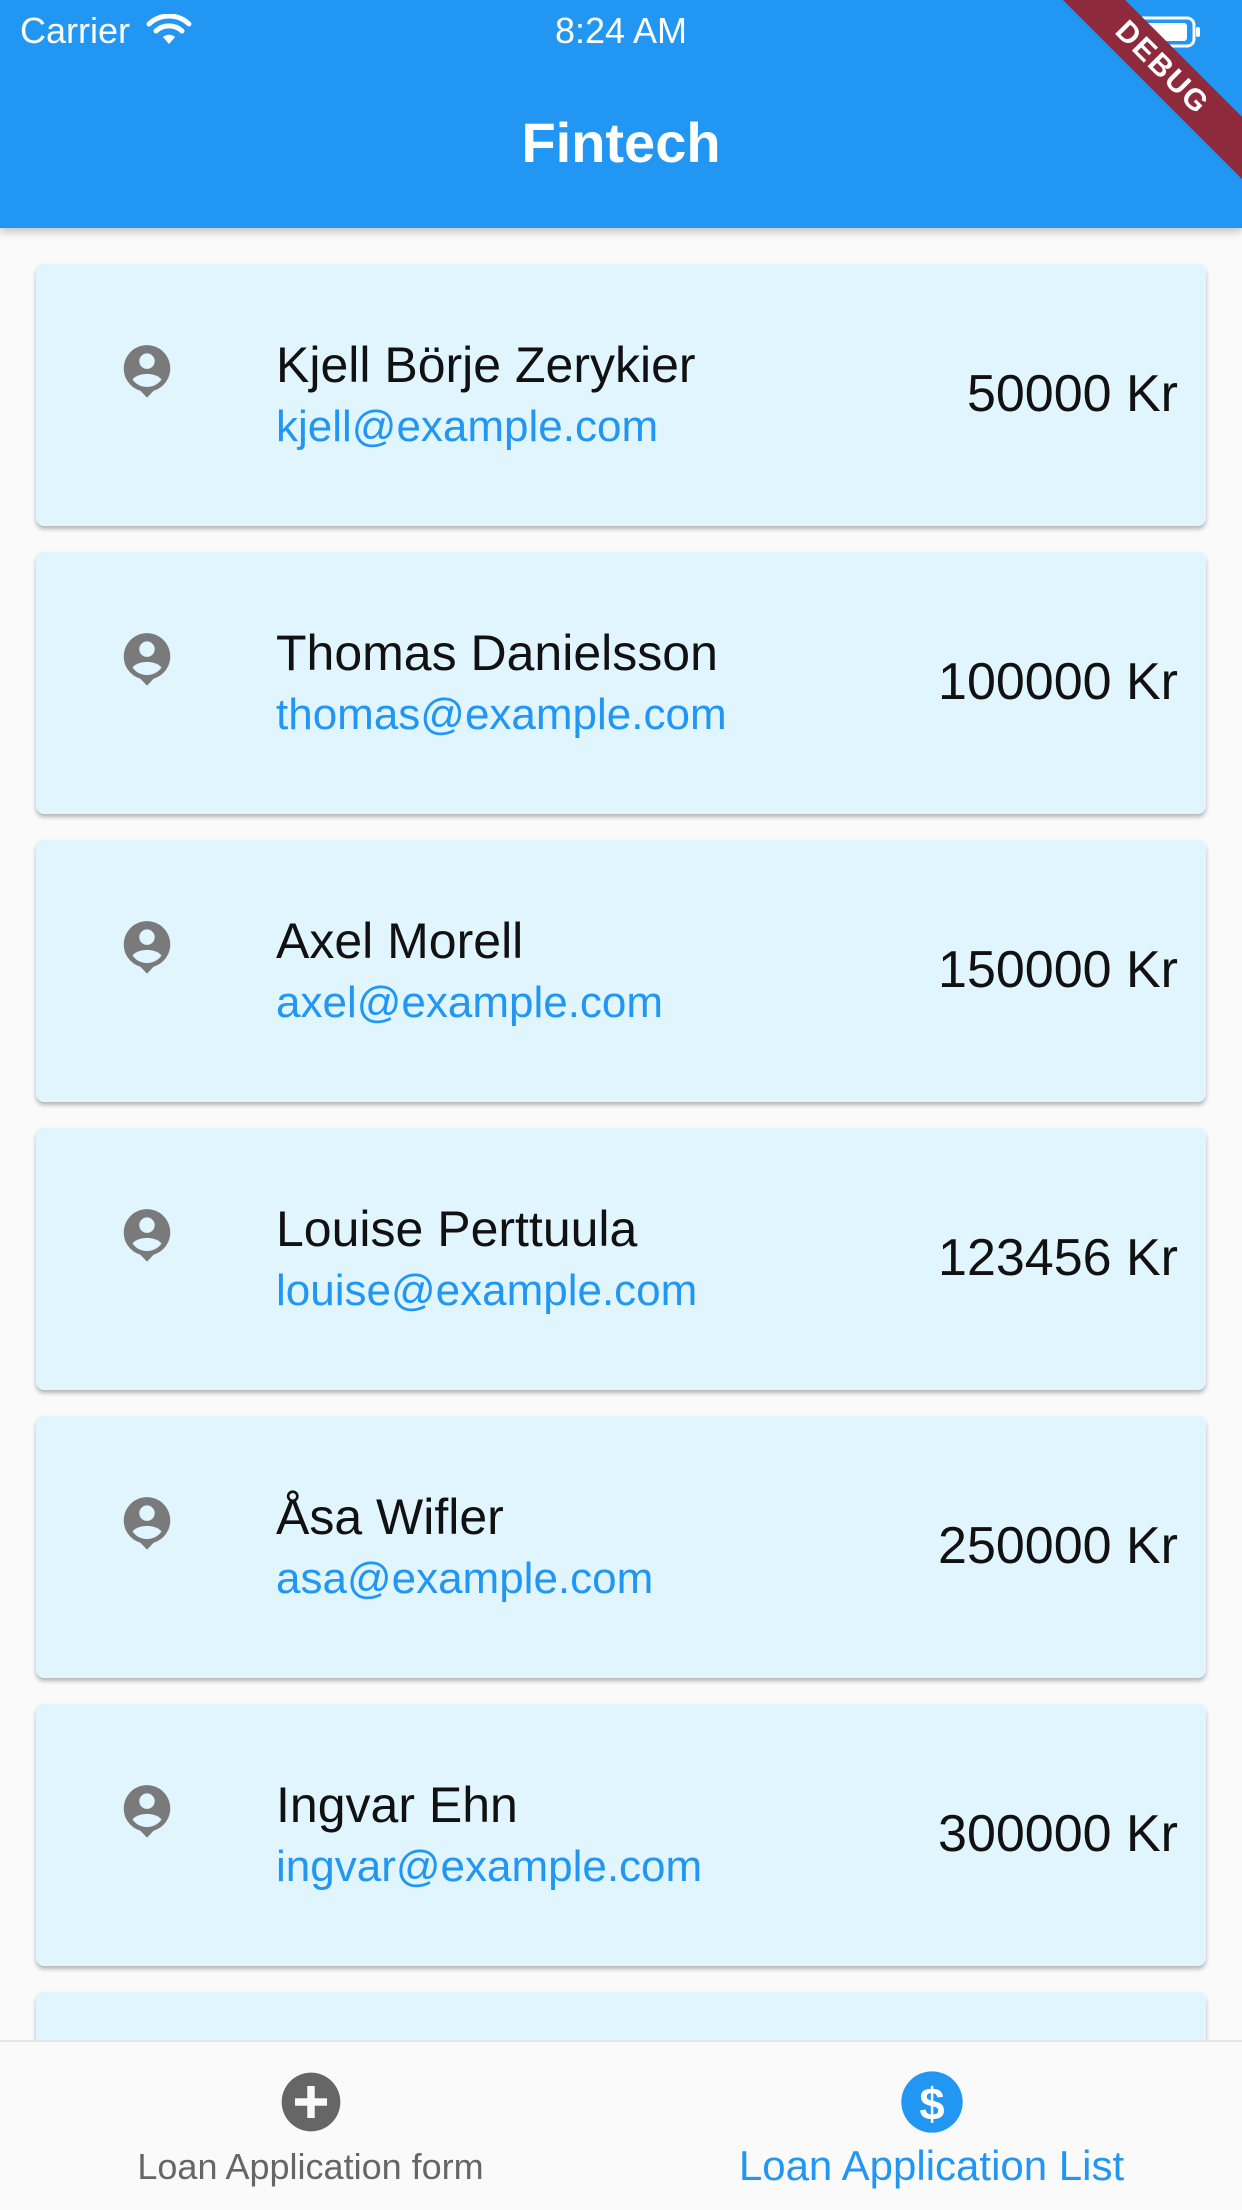  I want to click on applicant-name: Kjell Börje Zerykier, so click(486, 365).